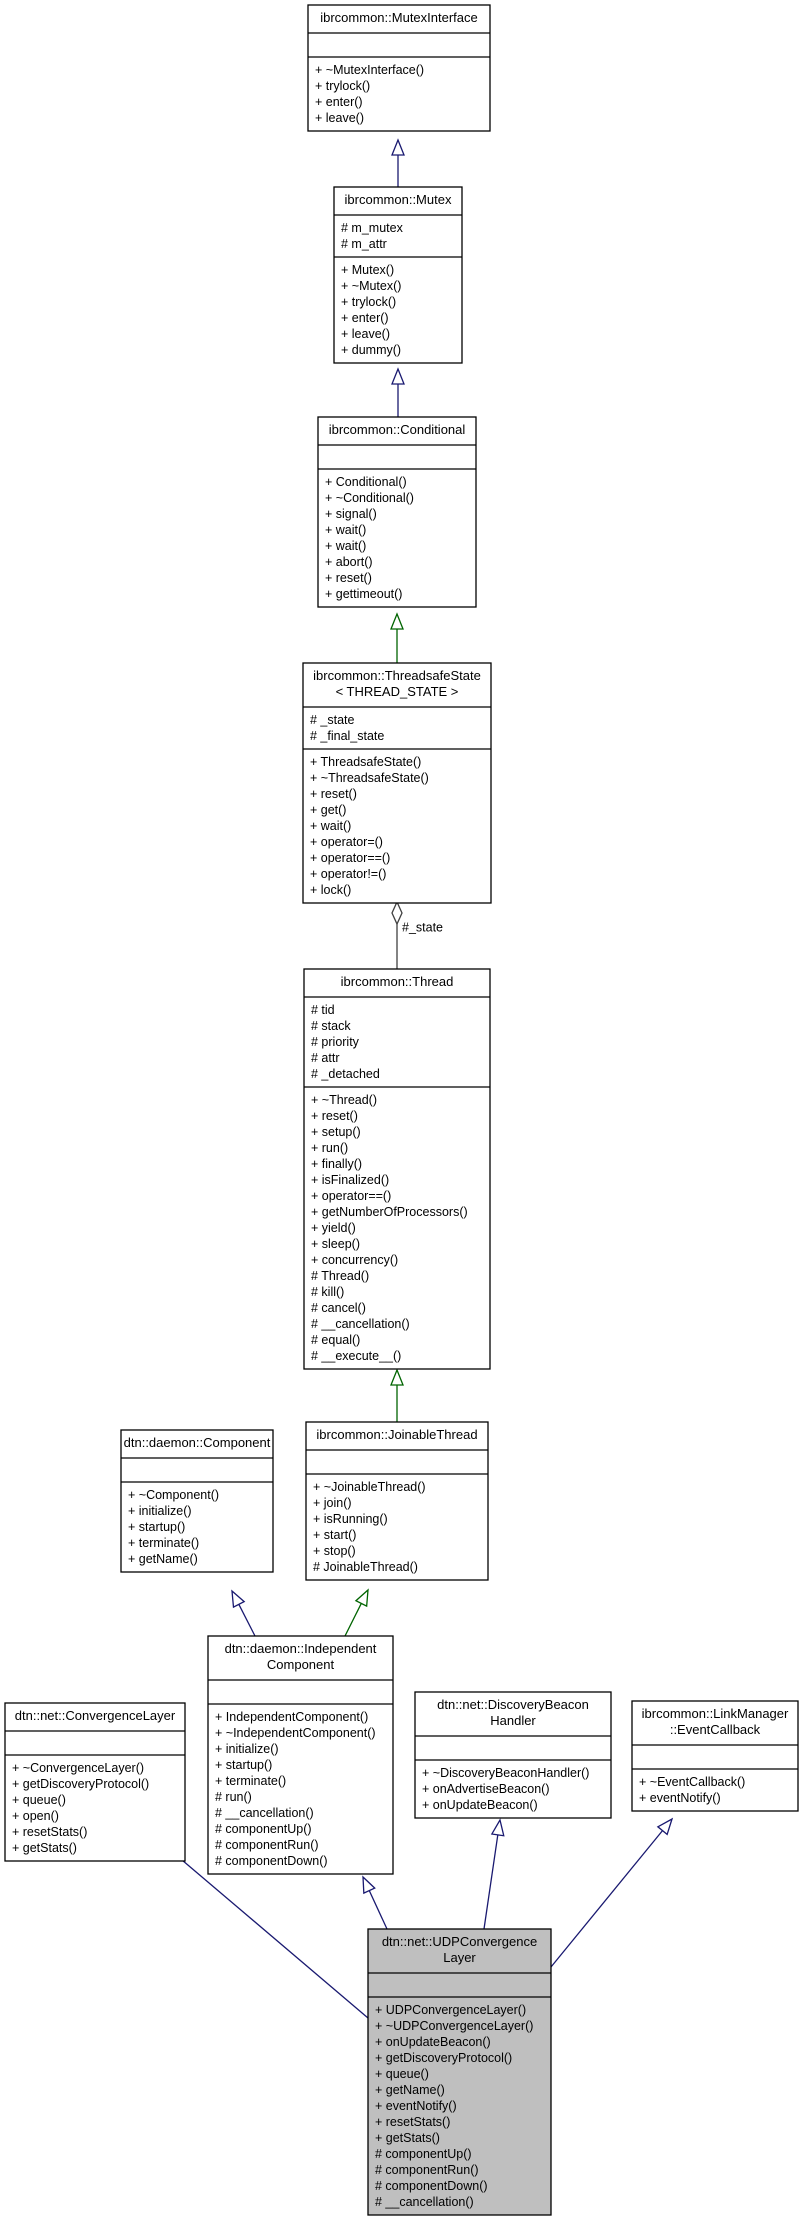 This screenshot has width=805, height=2224. I want to click on class-method: + eventNotify(), so click(416, 2106).